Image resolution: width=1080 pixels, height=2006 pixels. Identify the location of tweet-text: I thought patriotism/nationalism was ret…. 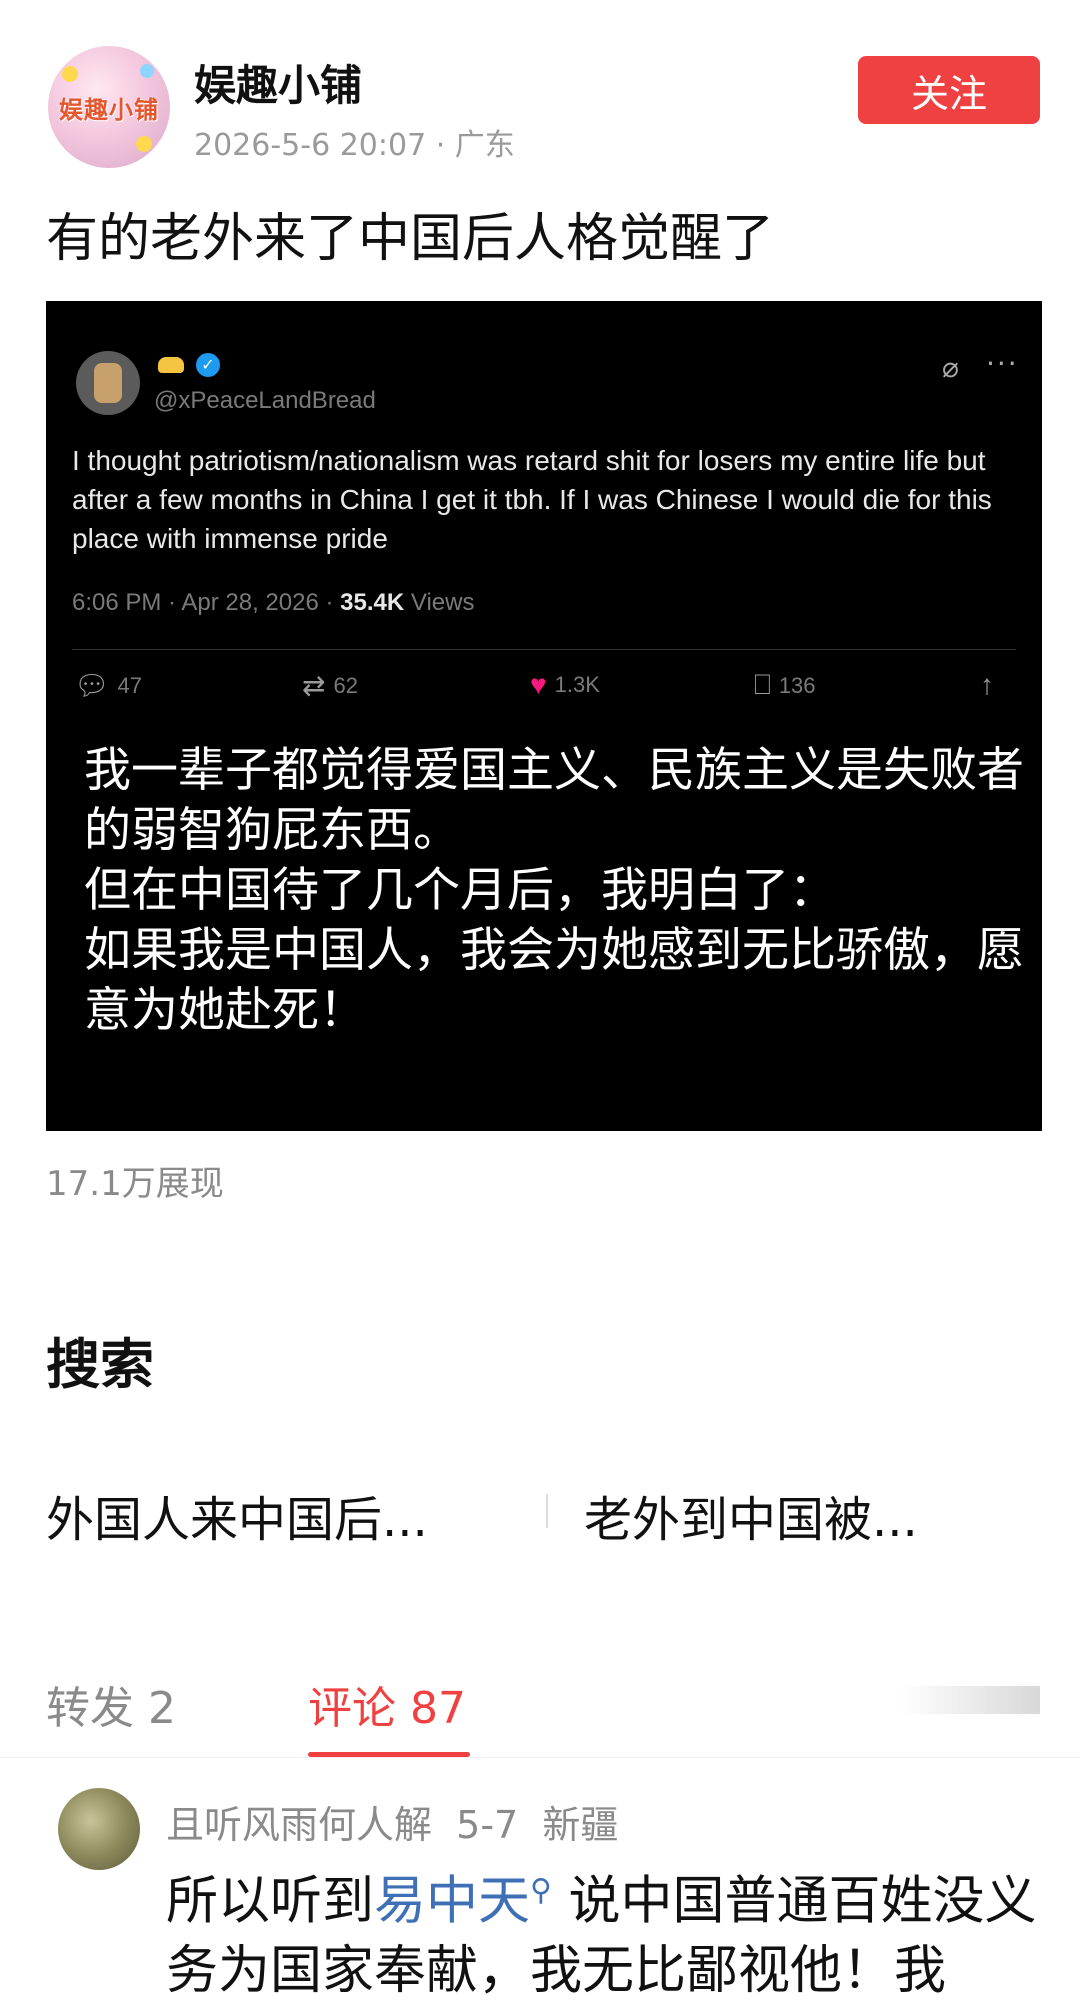
(532, 499).